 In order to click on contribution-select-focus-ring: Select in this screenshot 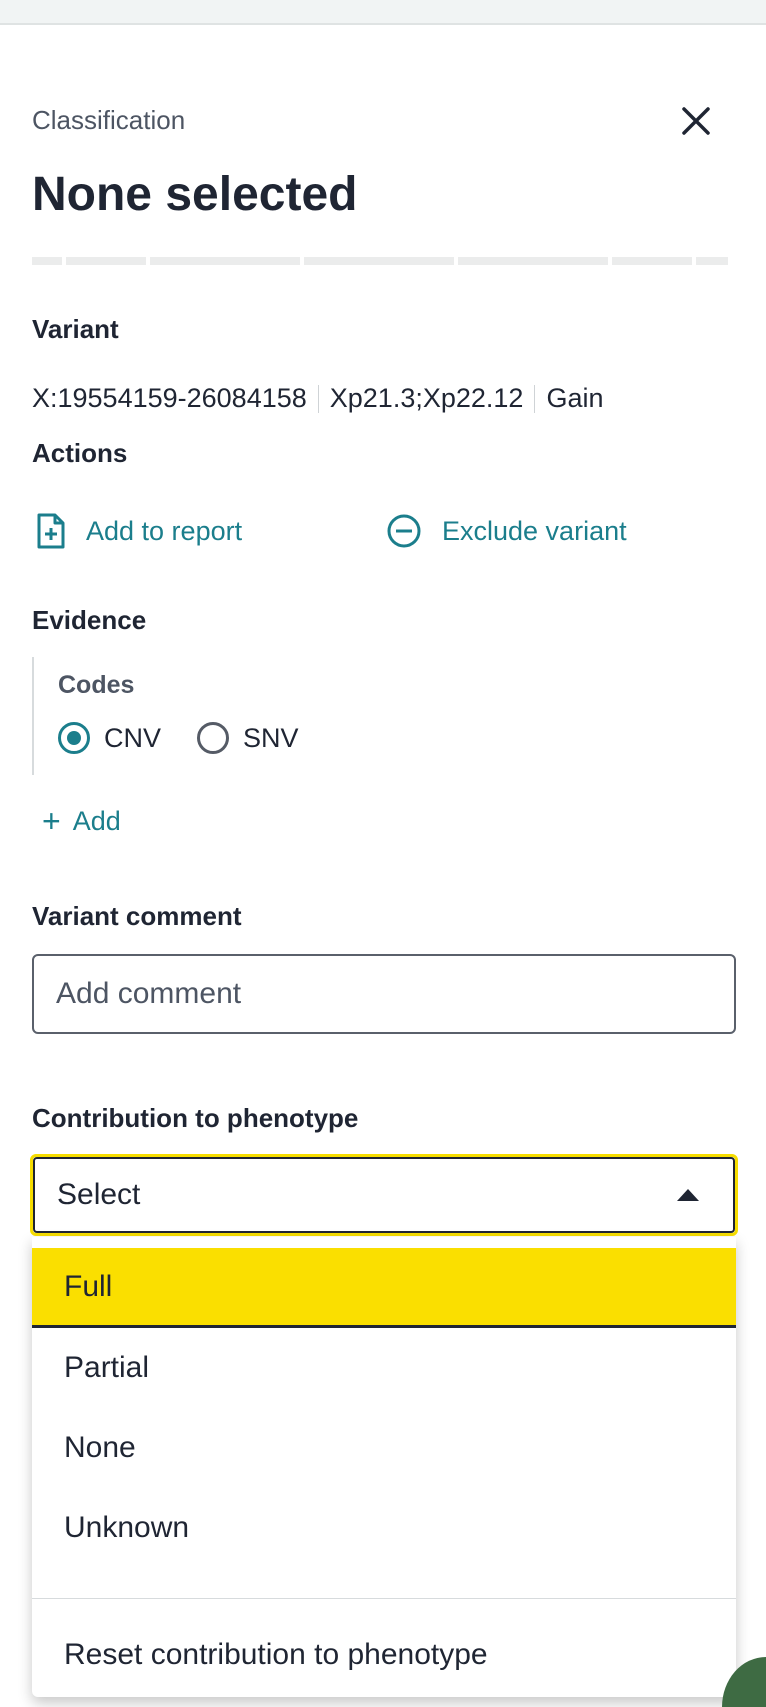, I will do `click(384, 1195)`.